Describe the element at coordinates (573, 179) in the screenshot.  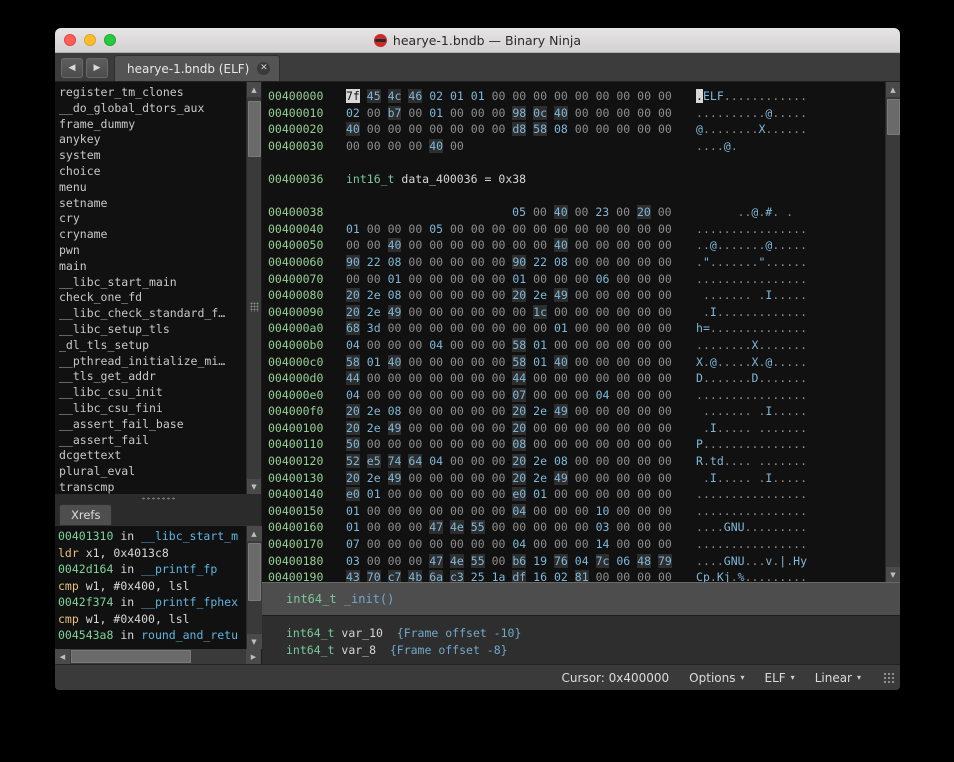
I see `hex-type-row: 00400036 int16_t data_400036 = 0x38` at that location.